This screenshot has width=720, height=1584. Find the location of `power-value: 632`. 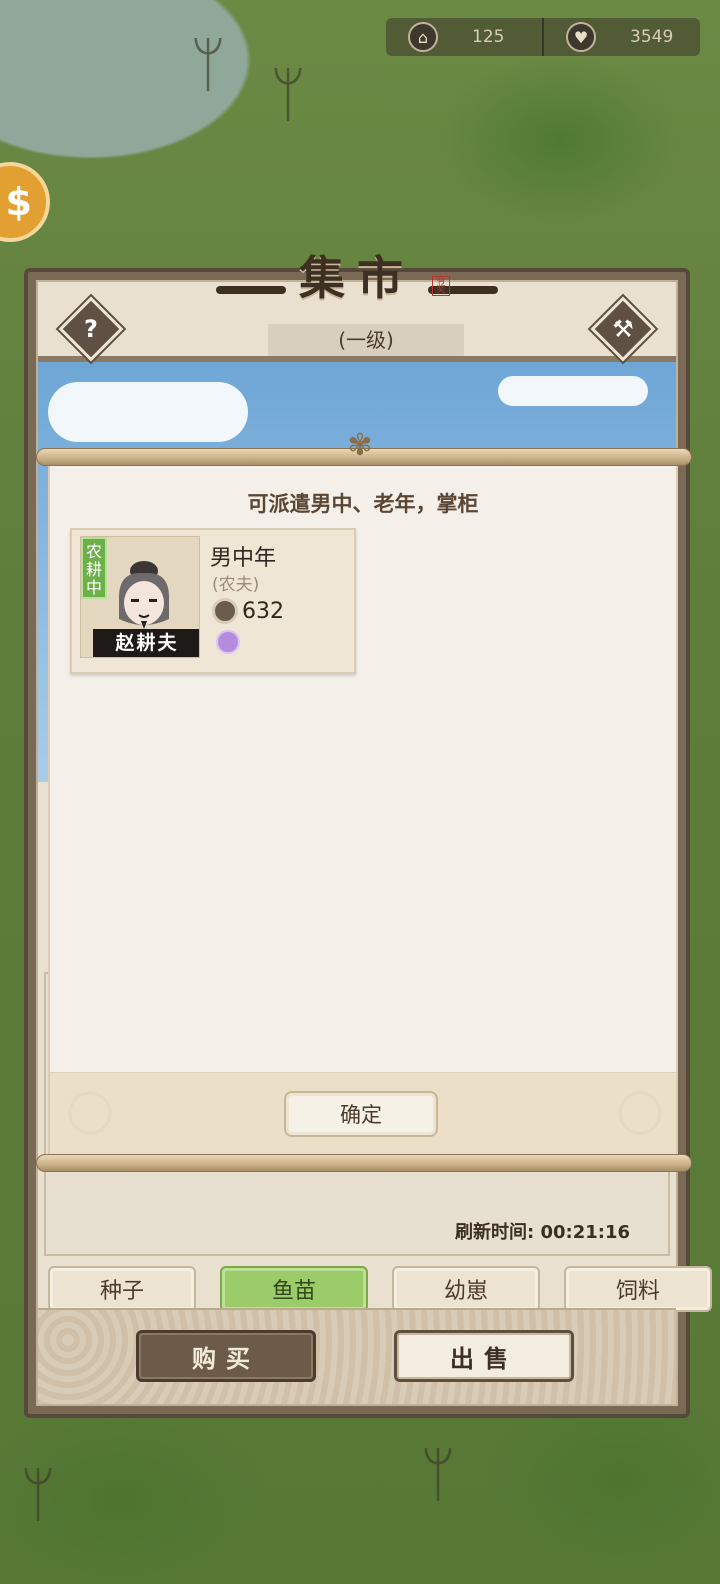

power-value: 632 is located at coordinates (263, 611).